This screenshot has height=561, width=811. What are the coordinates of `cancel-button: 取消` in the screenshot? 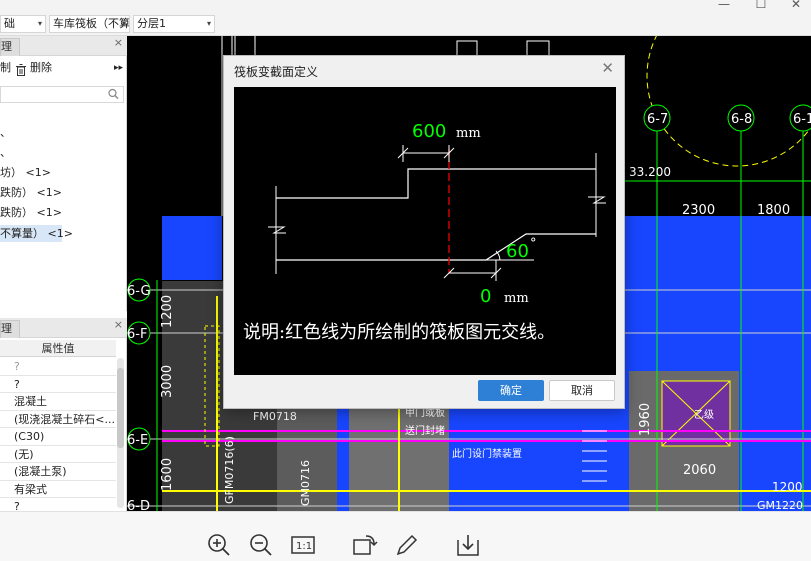 It's located at (582, 390).